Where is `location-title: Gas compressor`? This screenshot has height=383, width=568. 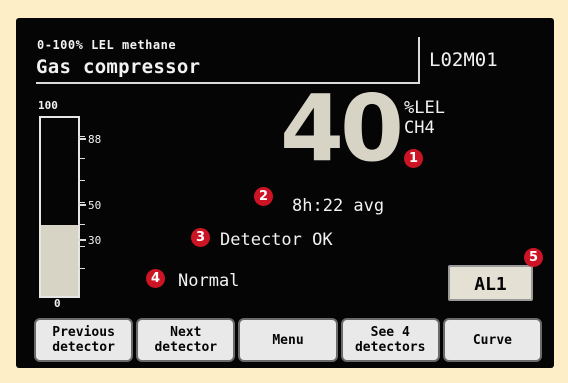 location-title: Gas compressor is located at coordinates (118, 67).